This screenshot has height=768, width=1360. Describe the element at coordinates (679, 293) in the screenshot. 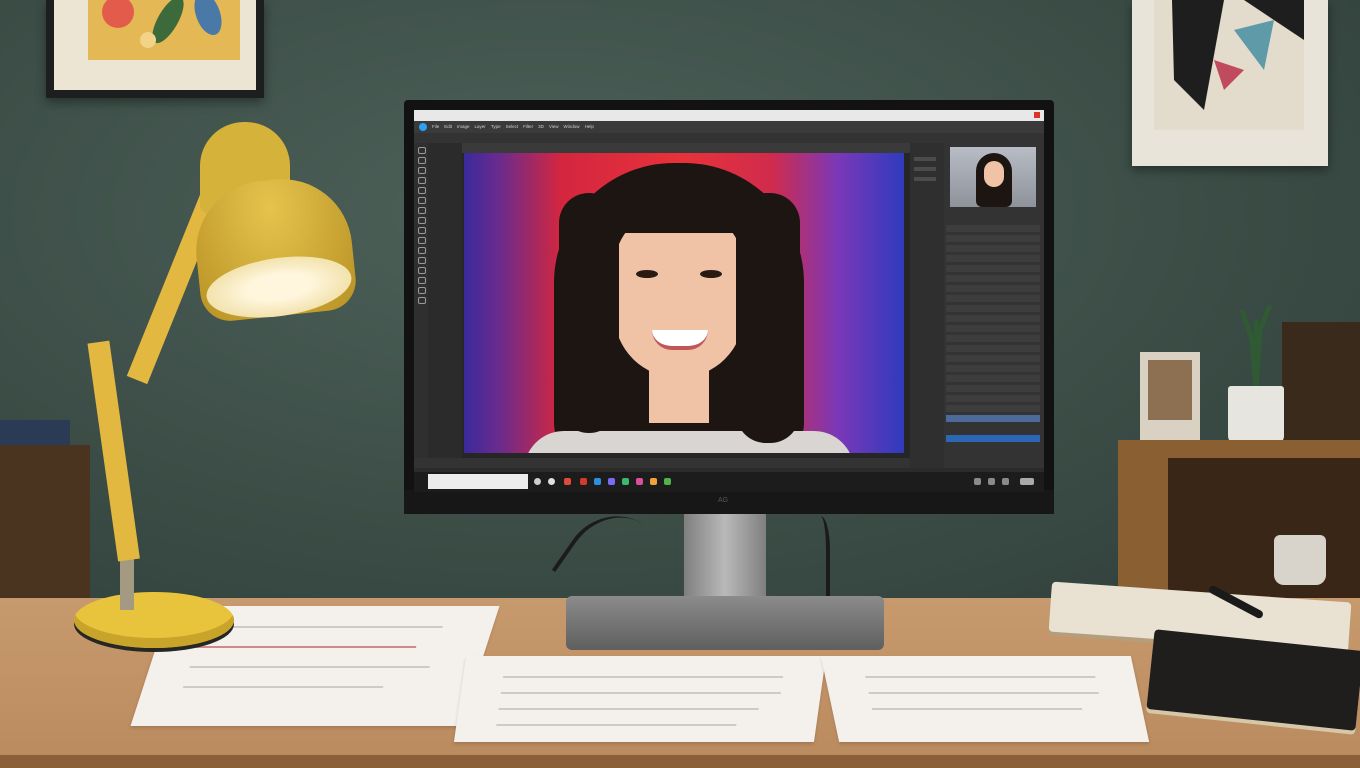

I see `portrait-face` at that location.